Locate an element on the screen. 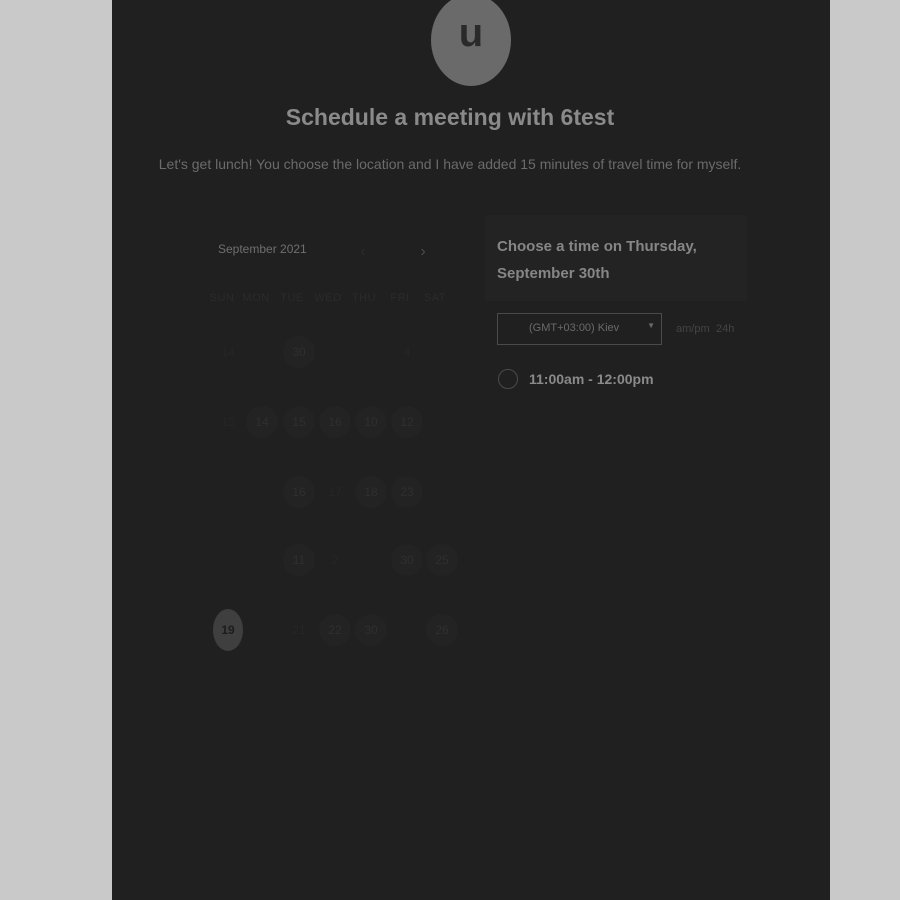 Image resolution: width=900 pixels, height=900 pixels. calendar-day: 18 is located at coordinates (371, 492).